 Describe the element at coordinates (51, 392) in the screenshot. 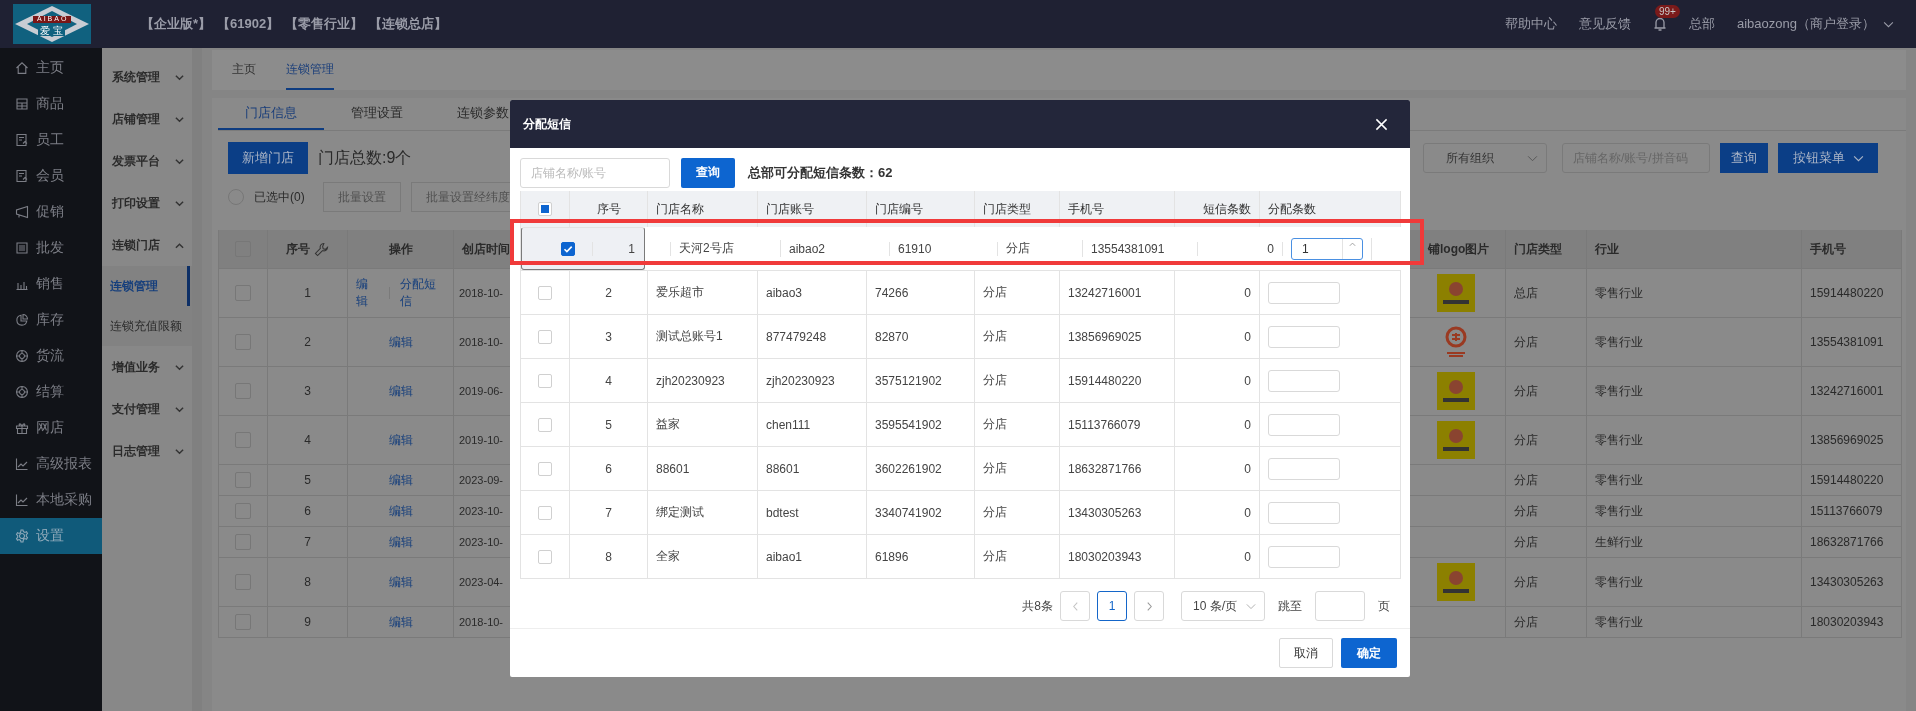

I see `sidebar-item: 结算` at that location.